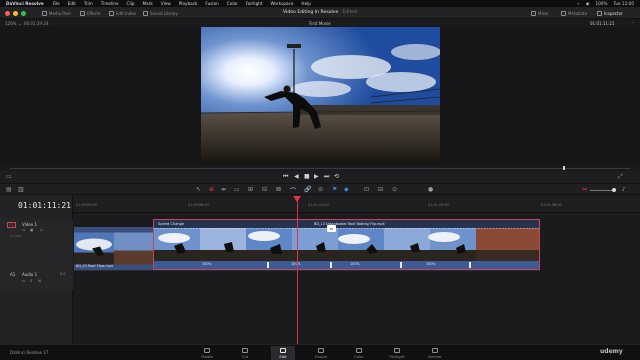 This screenshot has width=640, height=360. Describe the element at coordinates (602, 23) in the screenshot. I see `record-timecode: 01:01:11:21` at that location.